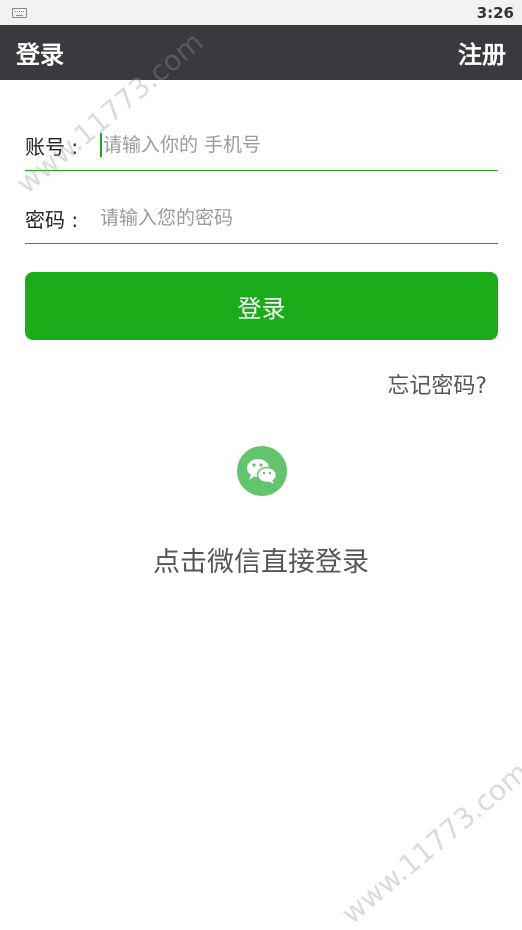 The image size is (522, 930). I want to click on password-label: 密码 :, so click(52, 219).